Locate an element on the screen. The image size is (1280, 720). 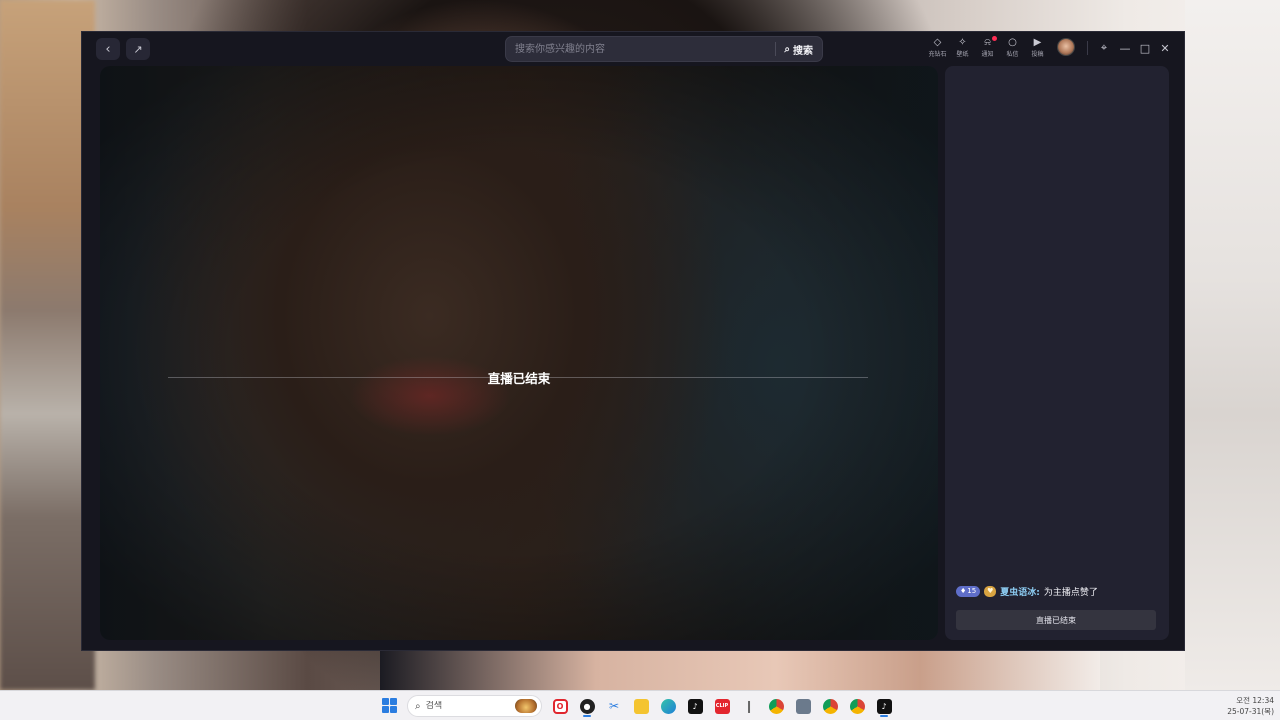
user-avatar is located at coordinates (1066, 47).